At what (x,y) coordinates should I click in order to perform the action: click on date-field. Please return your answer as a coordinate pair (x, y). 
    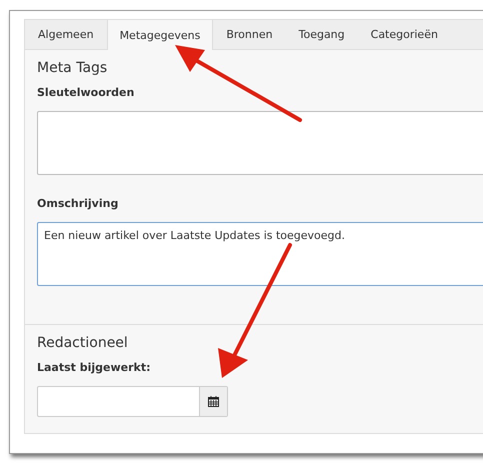
    Looking at the image, I should click on (132, 401).